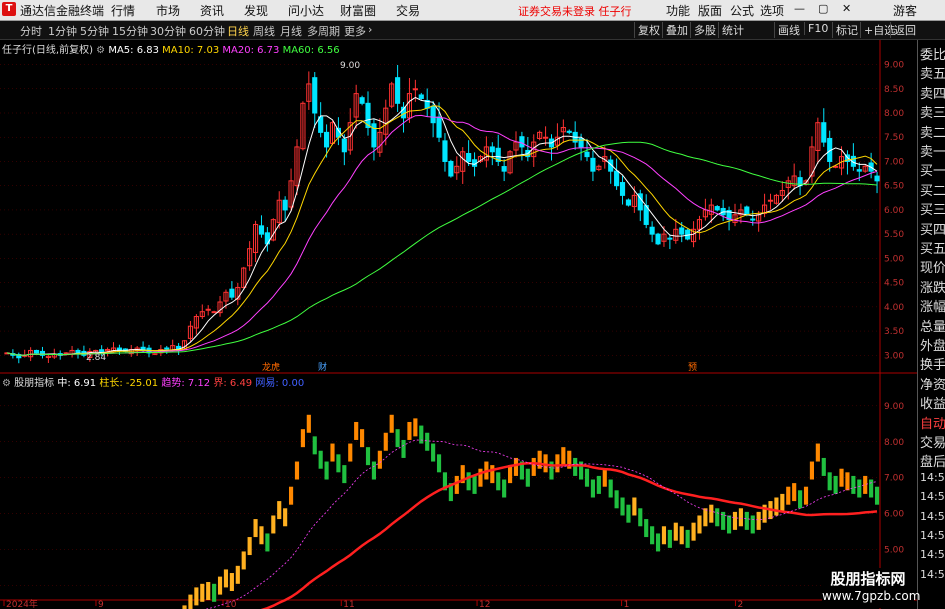  I want to click on quote-panel-label: 买五, so click(932, 247).